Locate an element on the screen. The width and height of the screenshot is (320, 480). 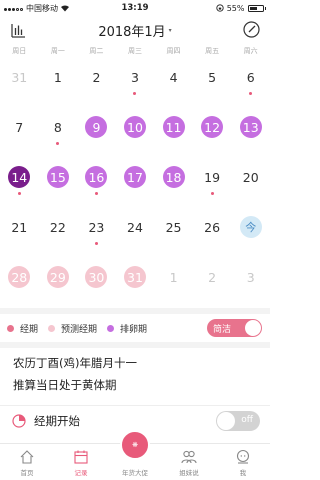
tab-sisters: 姐妹说 is located at coordinates (189, 462).